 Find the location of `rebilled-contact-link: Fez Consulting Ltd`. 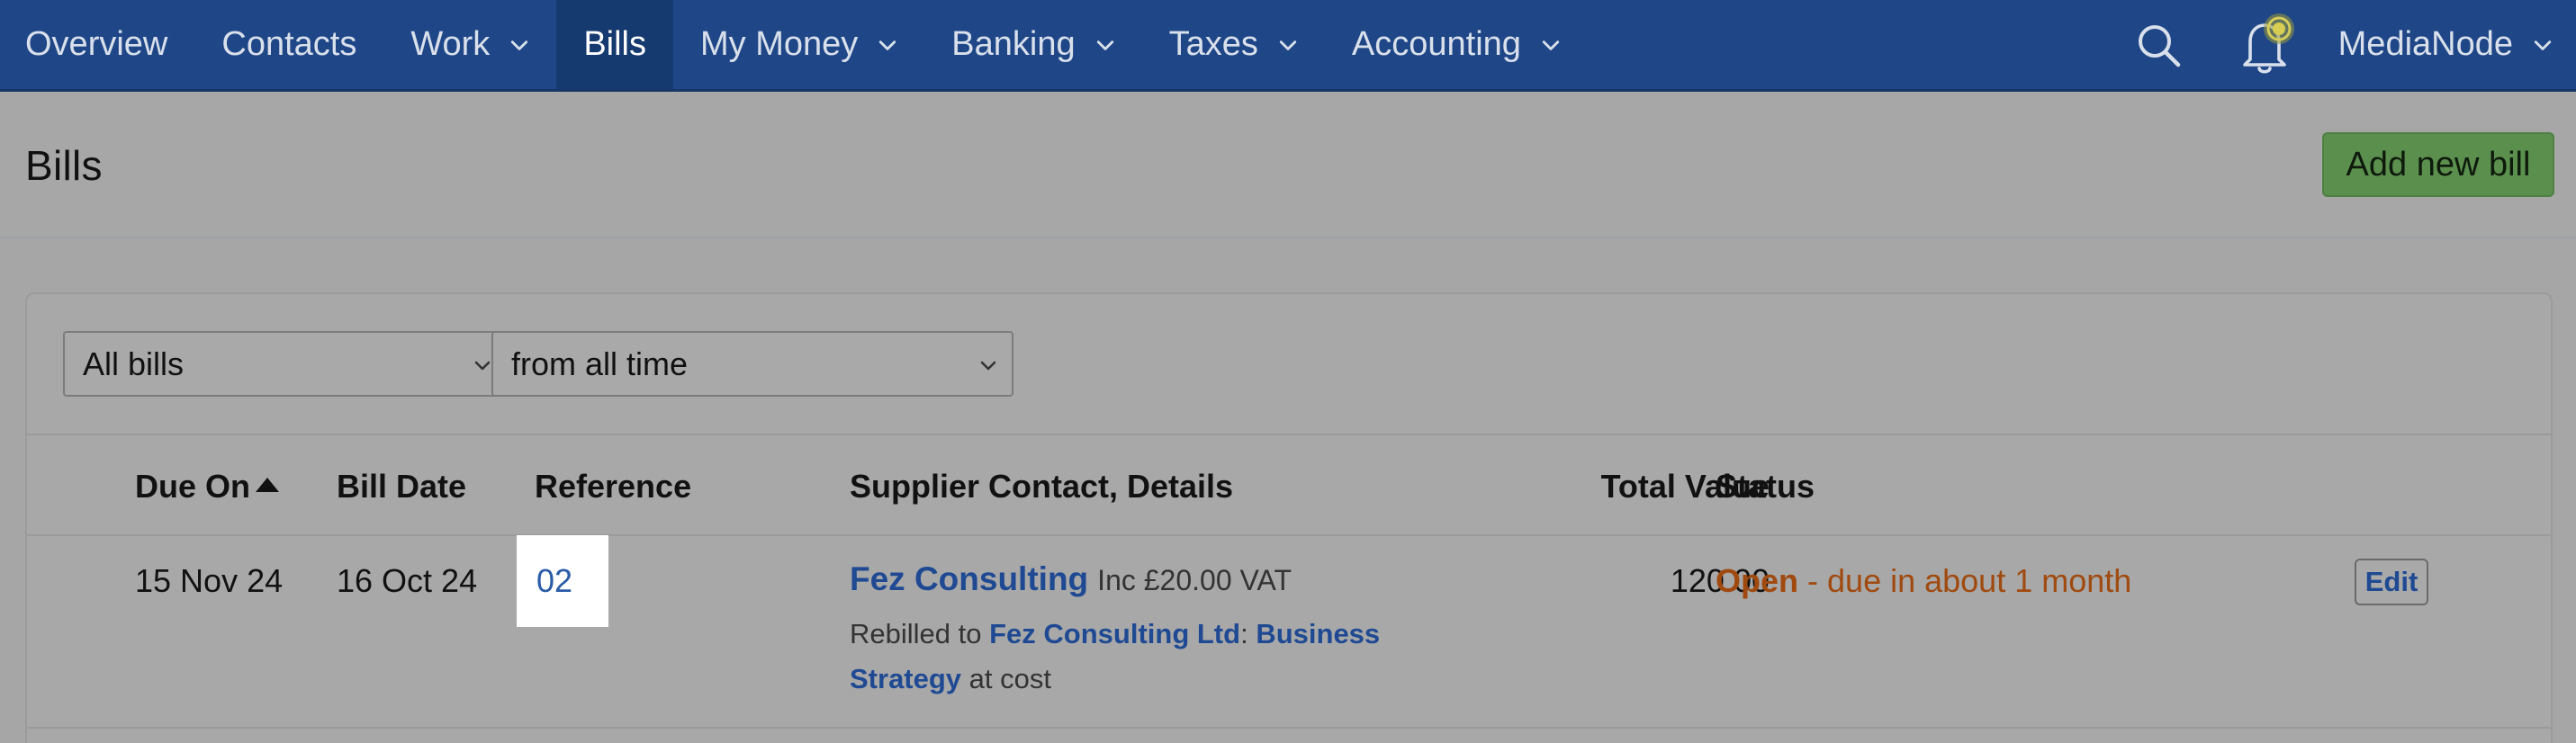

rebilled-contact-link: Fez Consulting Ltd is located at coordinates (1114, 633).